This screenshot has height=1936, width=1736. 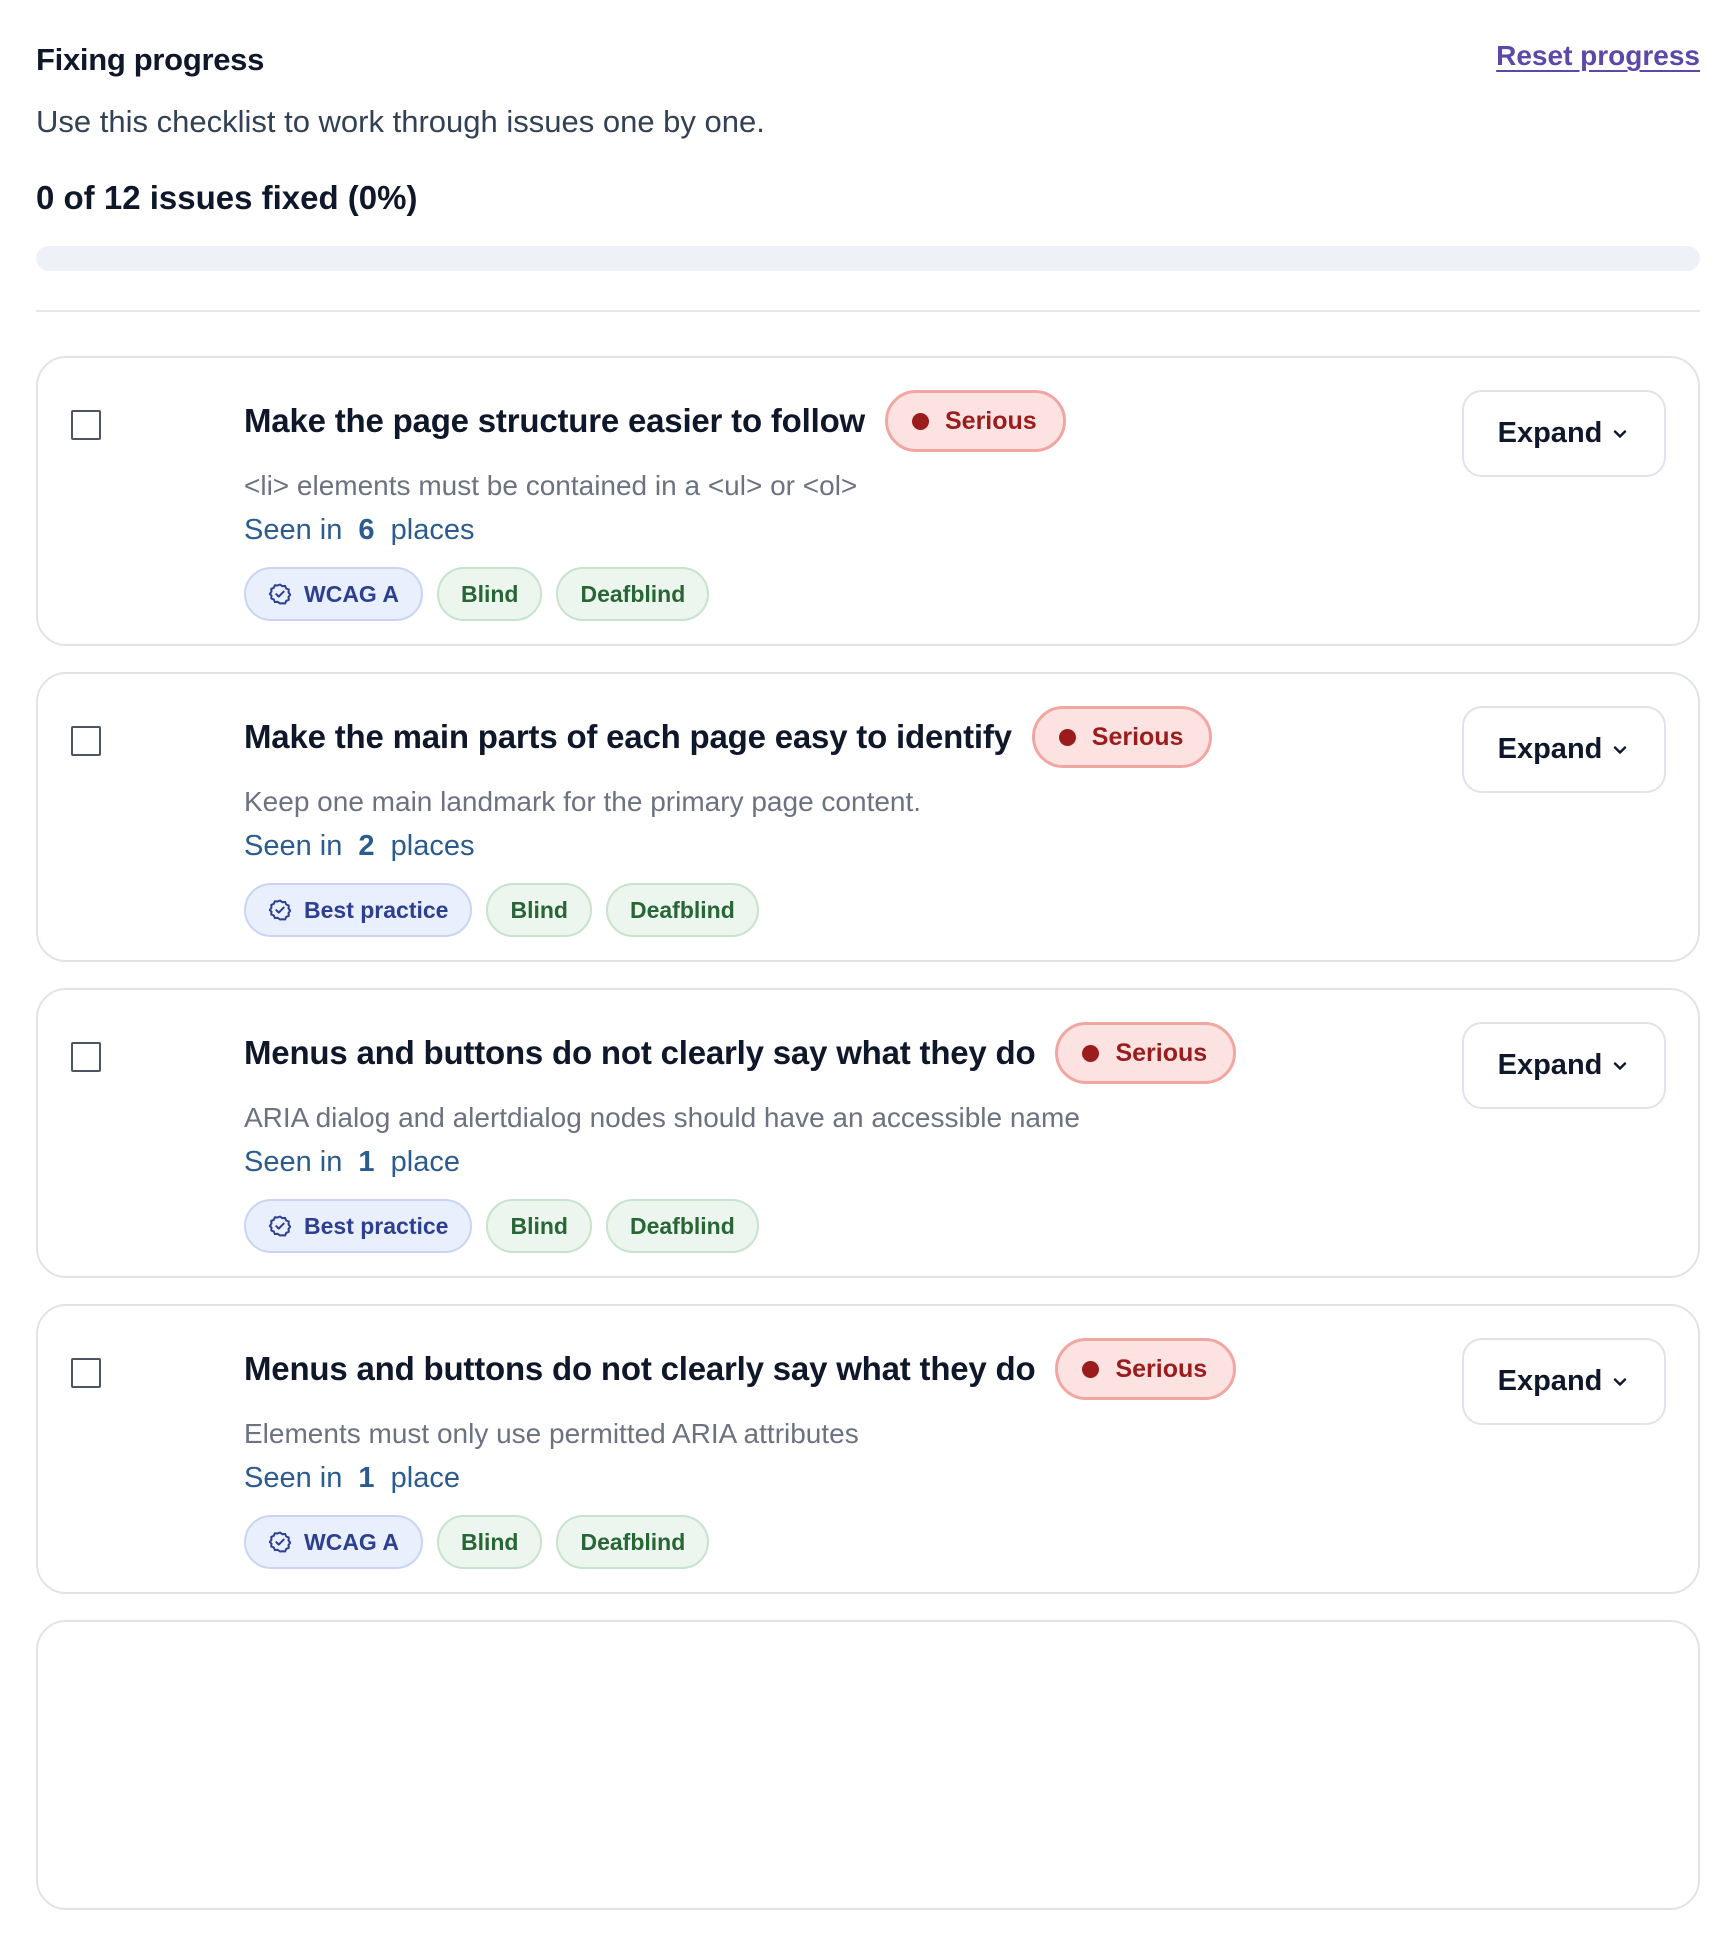 I want to click on issue-title: Make the page structure easier to follow, so click(x=554, y=420).